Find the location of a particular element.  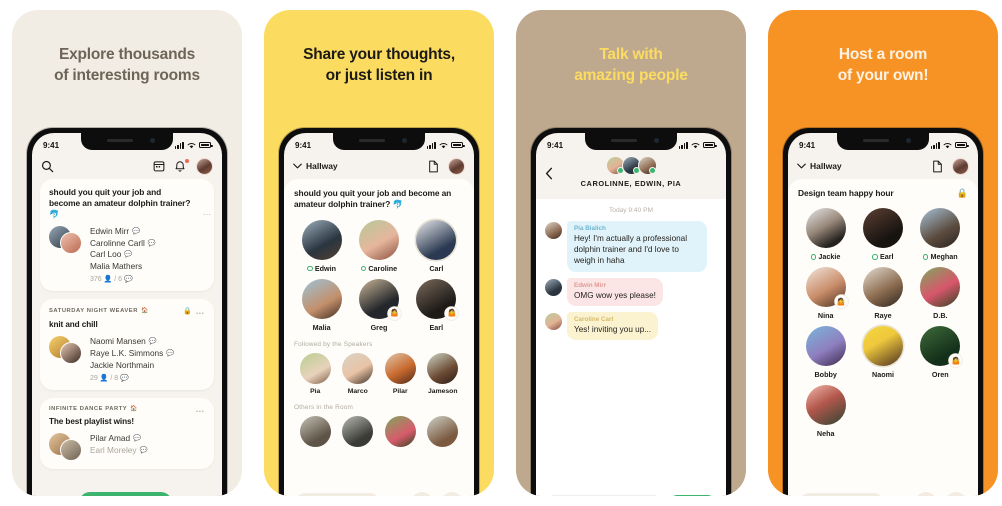

speaker-item: 🤷 Earl is located at coordinates (436, 305).